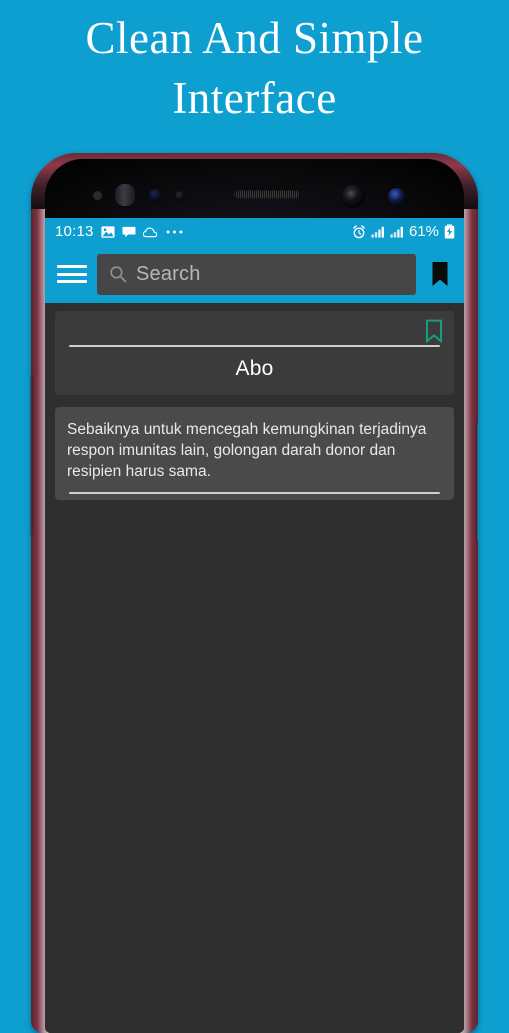 This screenshot has height=1033, width=509. I want to click on image-icon, so click(107, 232).